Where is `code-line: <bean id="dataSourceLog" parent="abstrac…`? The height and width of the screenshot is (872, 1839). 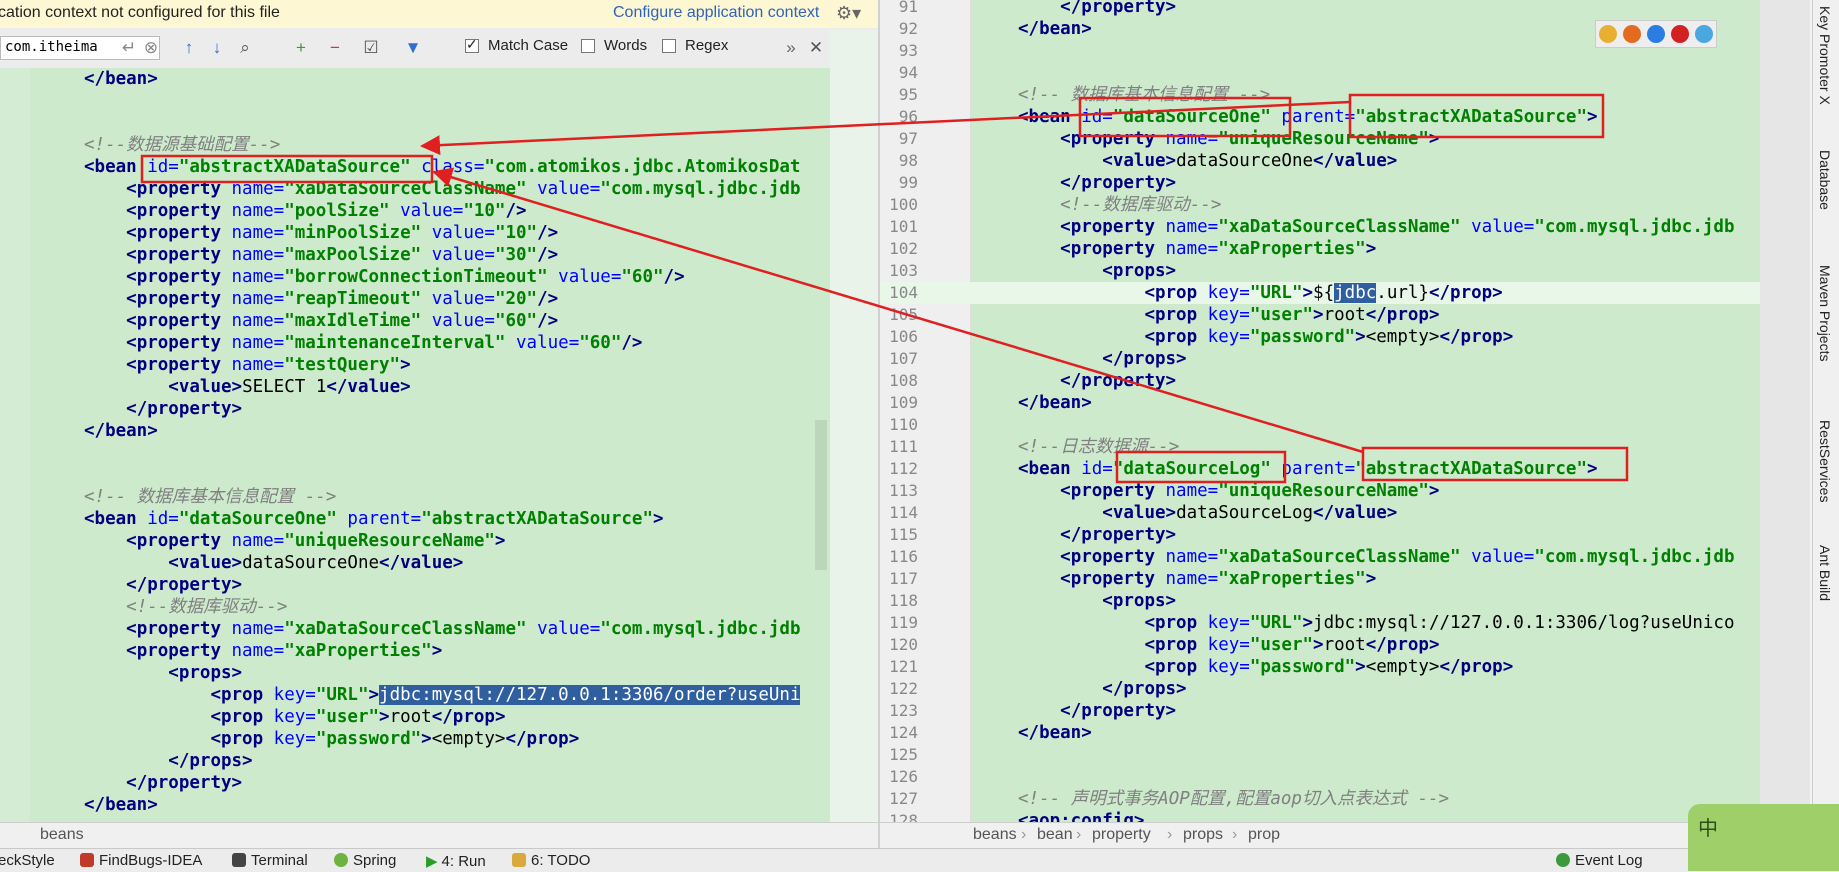
code-line: <bean id="dataSourceLog" parent="abstrac… is located at coordinates (1308, 469).